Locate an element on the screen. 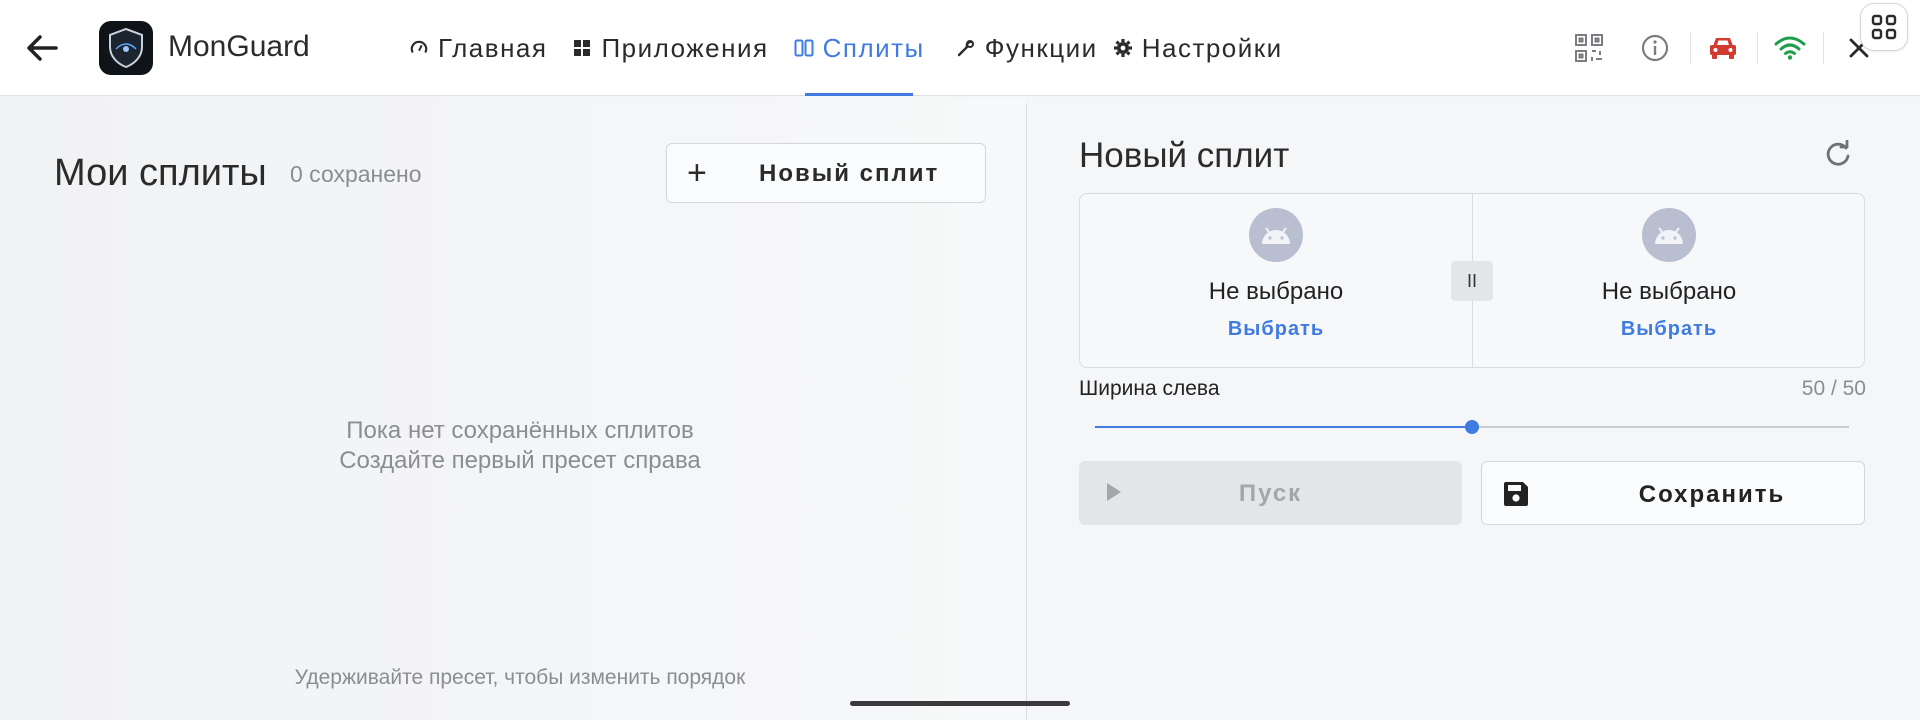  right-slot-pick-button: Выбрать is located at coordinates (1669, 329).